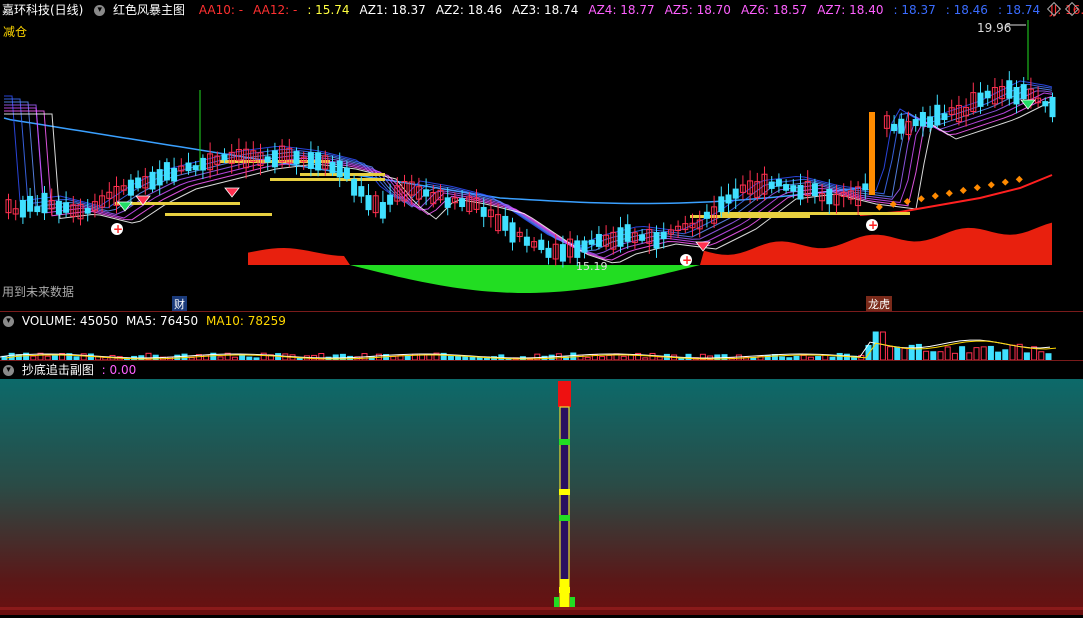 The image size is (1083, 618). What do you see at coordinates (8, 321) in the screenshot?
I see `volume-menu-chevron-icon: ▾` at bounding box center [8, 321].